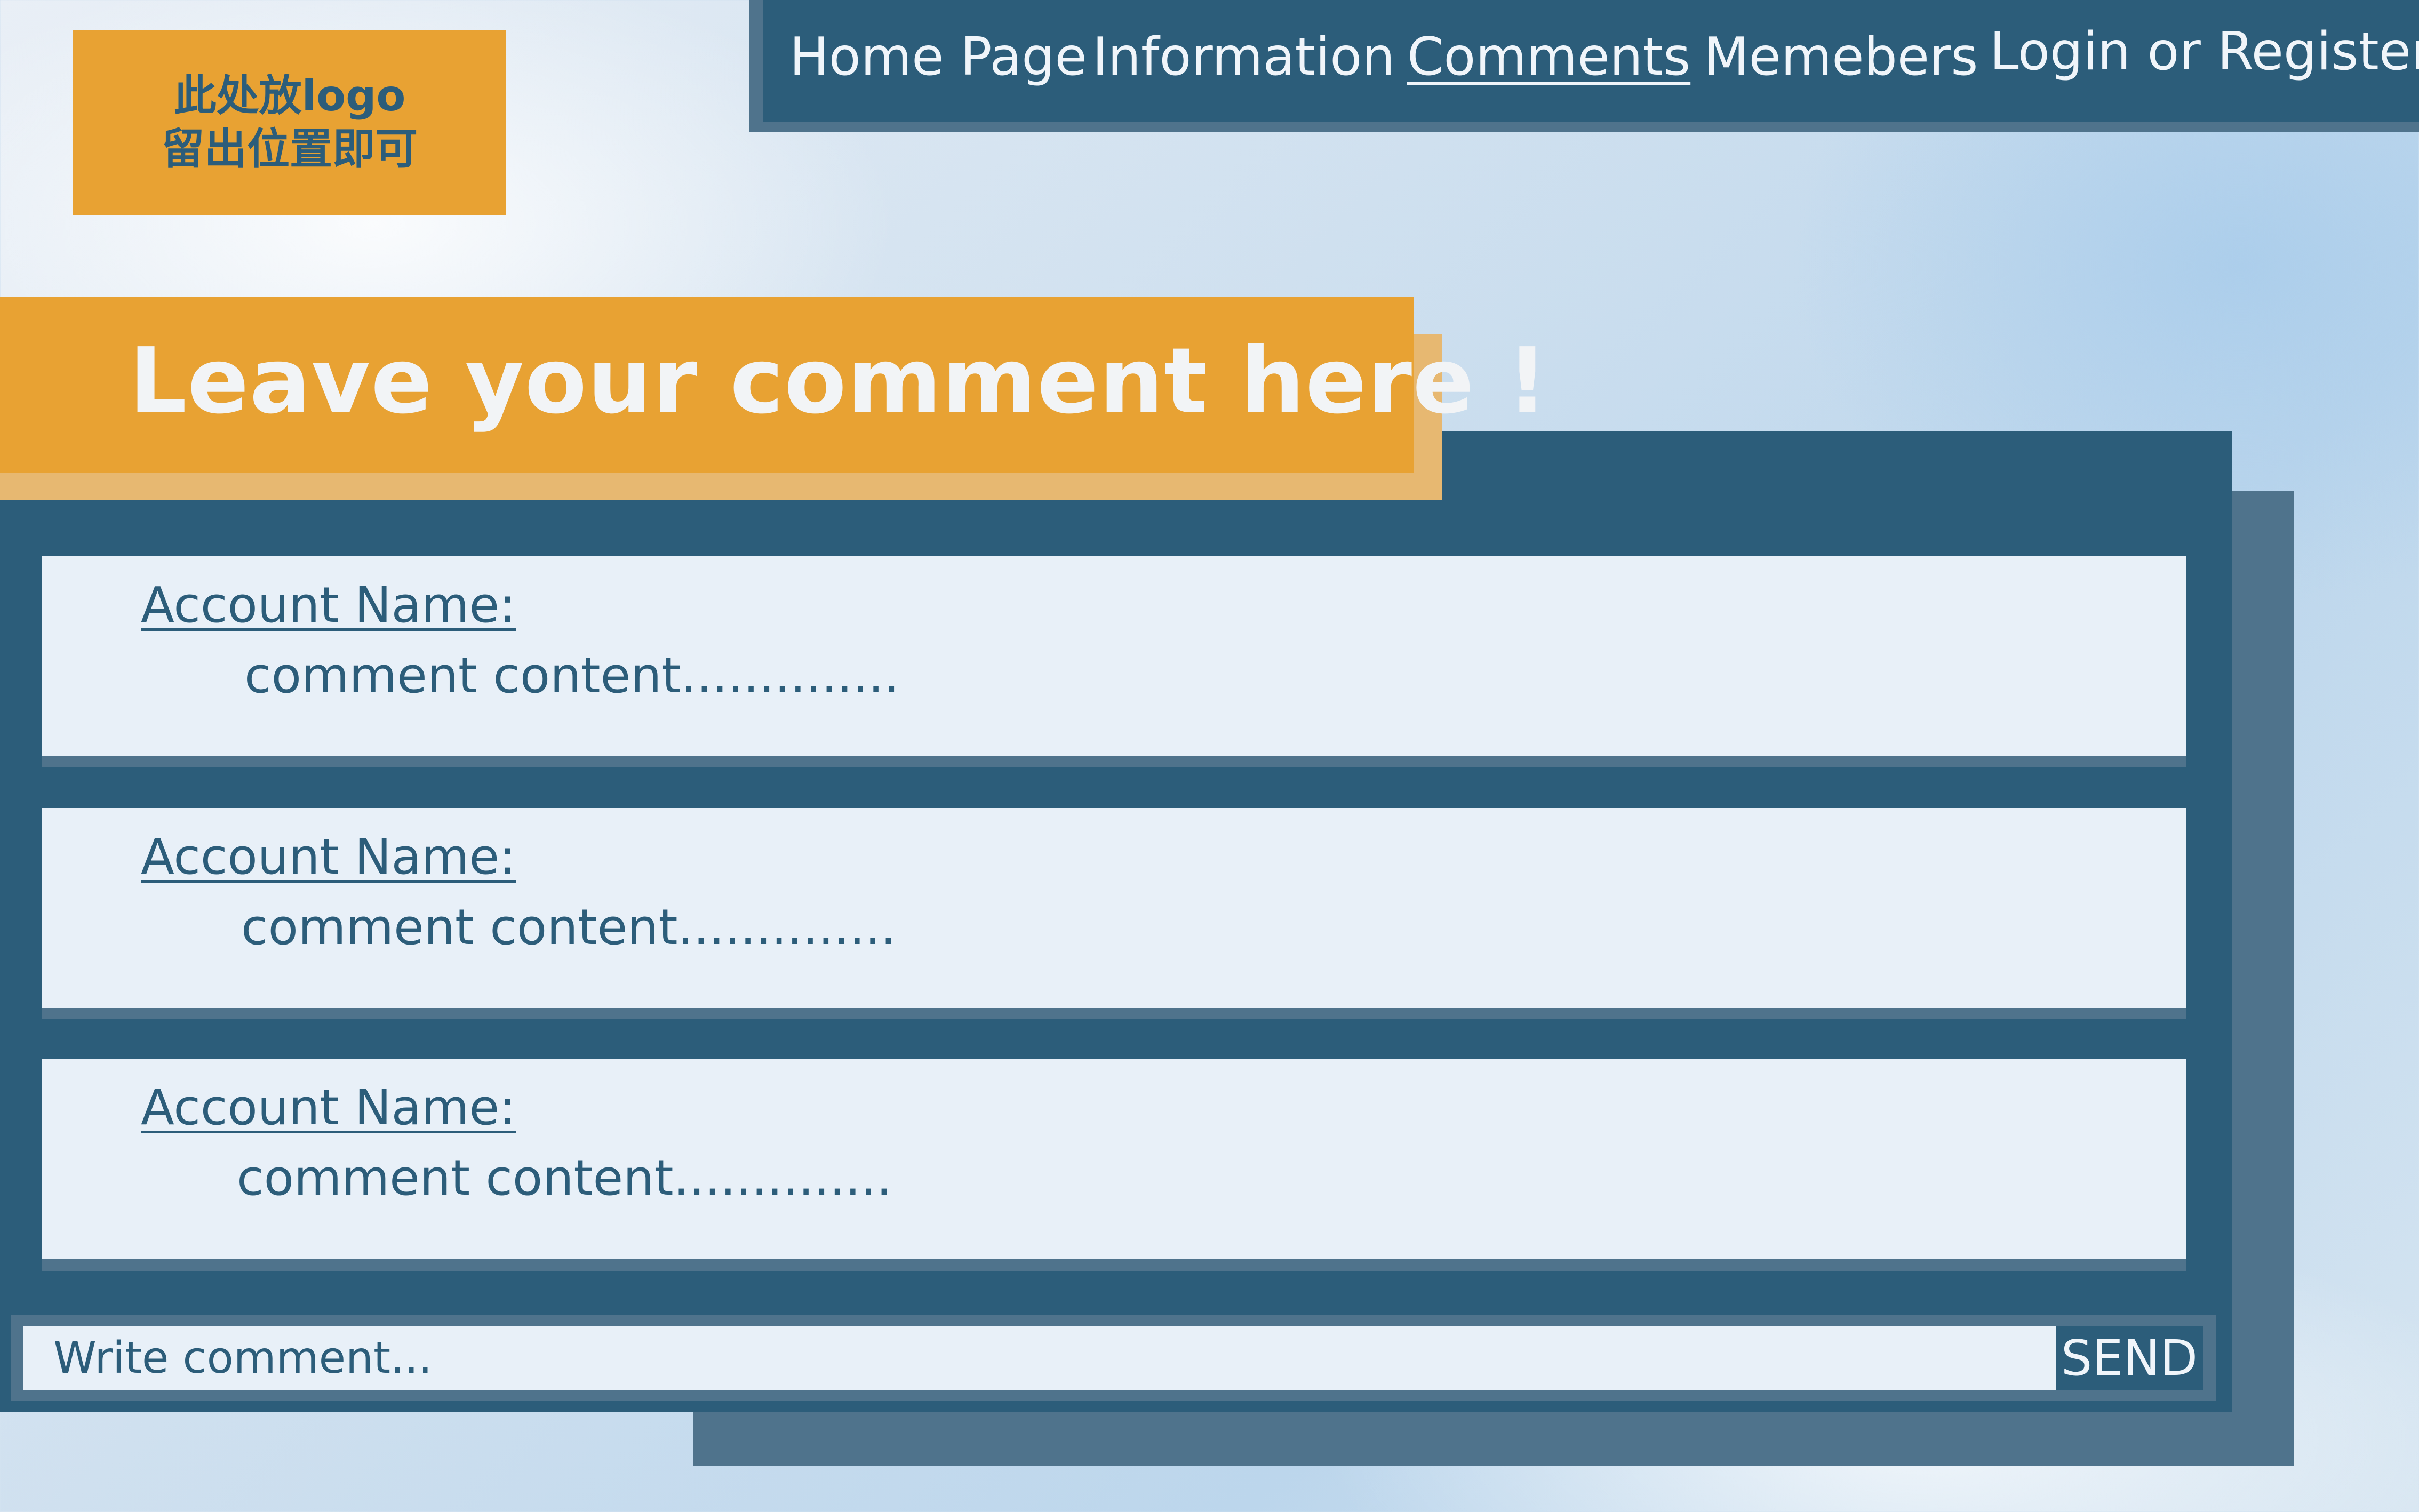  What do you see at coordinates (289, 96) in the screenshot?
I see `logo-text-line1: 此处放logo` at bounding box center [289, 96].